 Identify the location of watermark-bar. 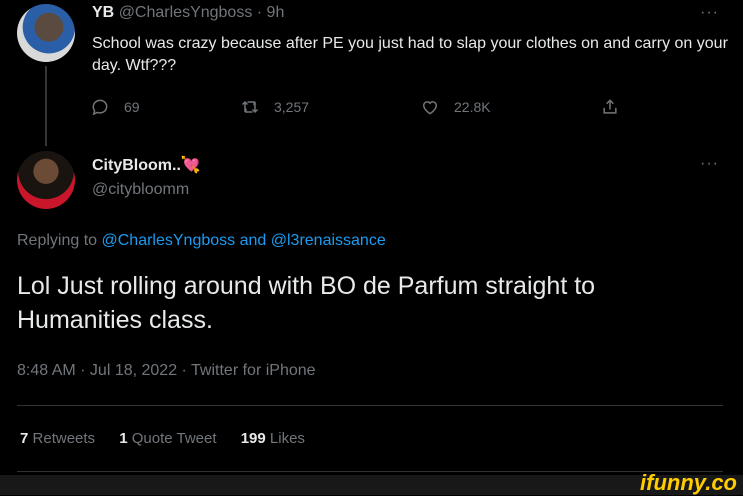
(371, 485).